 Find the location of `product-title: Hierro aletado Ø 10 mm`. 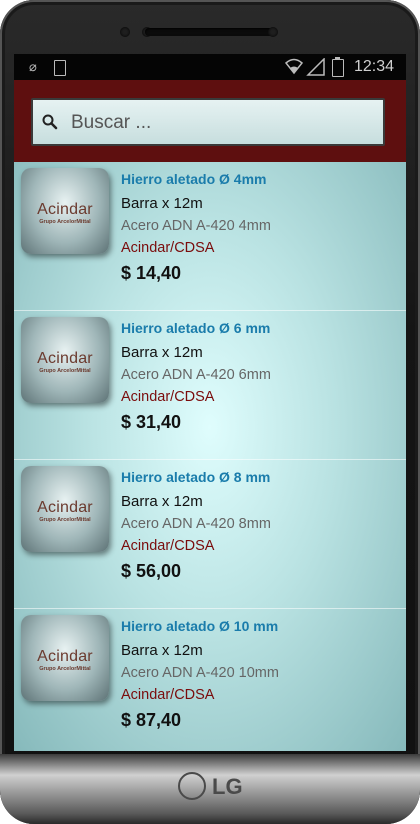

product-title: Hierro aletado Ø 10 mm is located at coordinates (199, 626).